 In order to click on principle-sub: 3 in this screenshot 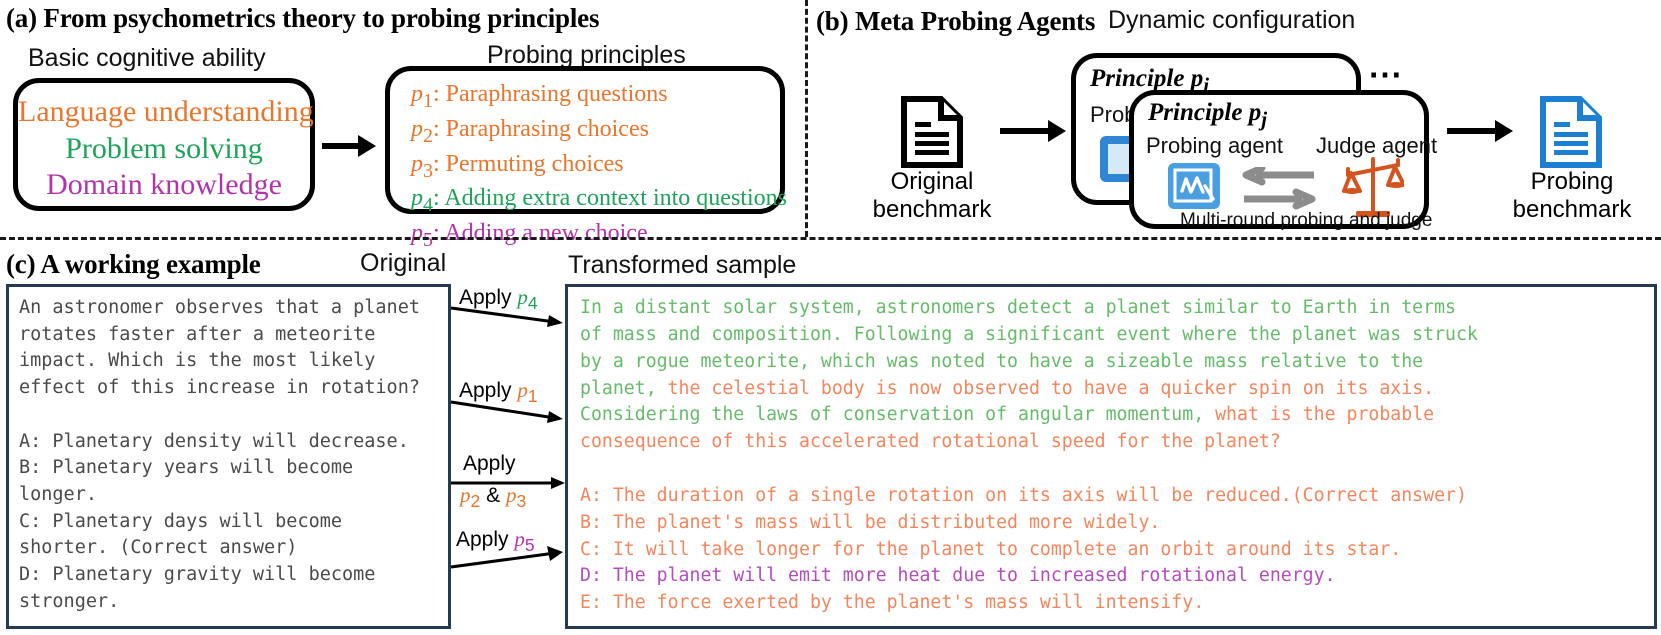, I will do `click(428, 170)`.